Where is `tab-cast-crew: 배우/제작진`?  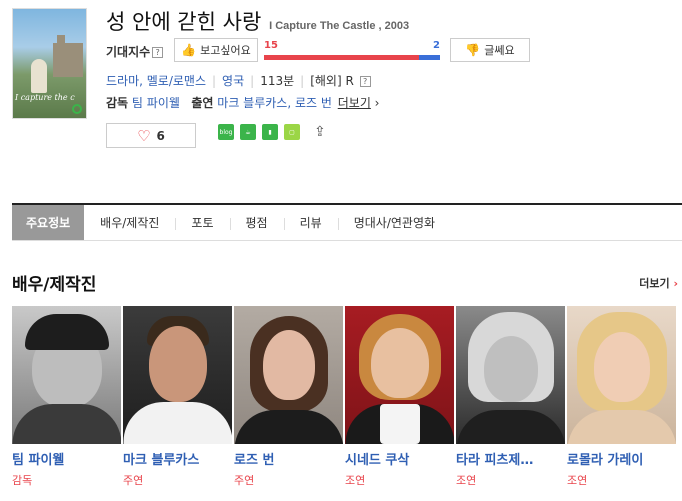 tab-cast-crew: 배우/제작진 is located at coordinates (129, 222).